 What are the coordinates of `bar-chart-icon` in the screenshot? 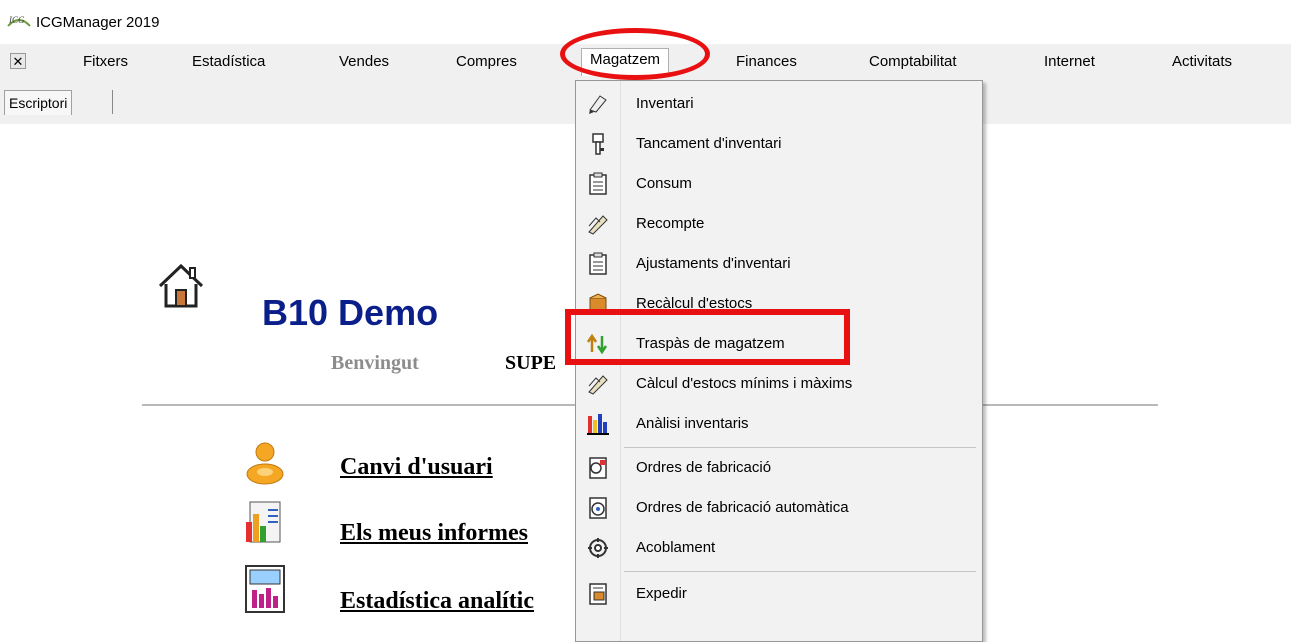 It's located at (598, 424).